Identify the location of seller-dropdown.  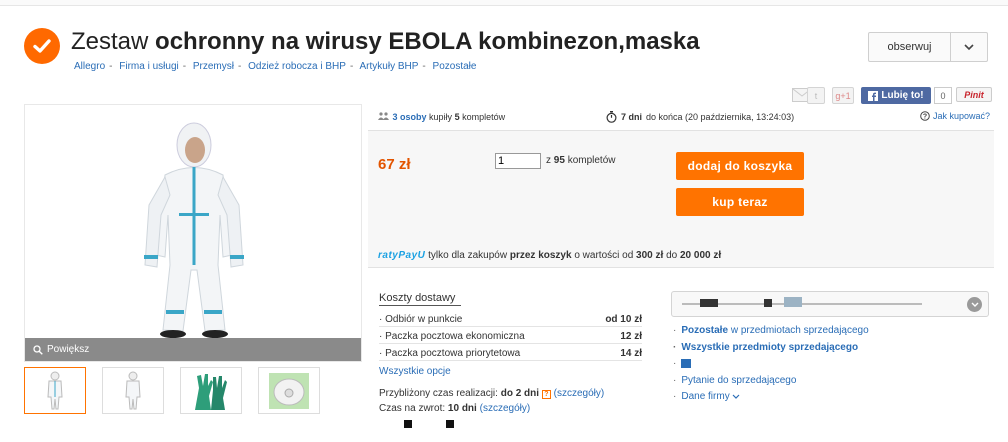
(830, 304).